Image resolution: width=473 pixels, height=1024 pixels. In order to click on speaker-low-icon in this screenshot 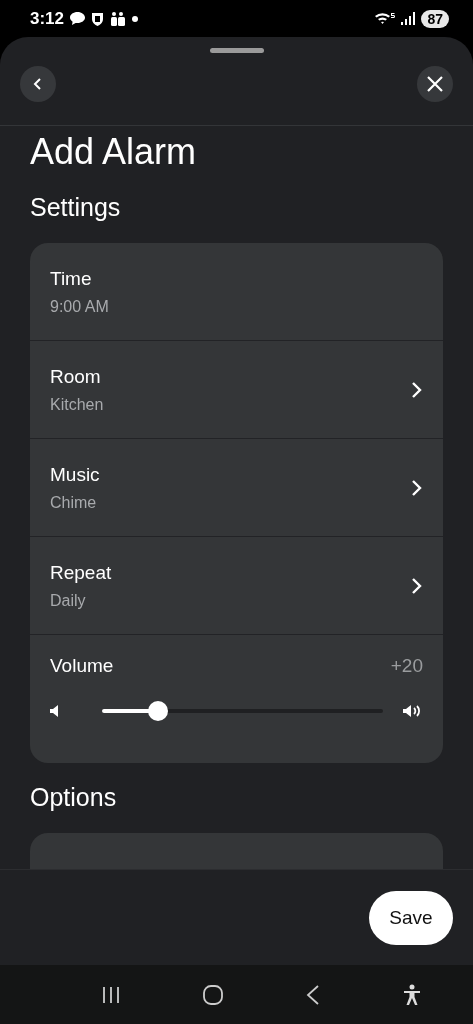, I will do `click(55, 711)`.